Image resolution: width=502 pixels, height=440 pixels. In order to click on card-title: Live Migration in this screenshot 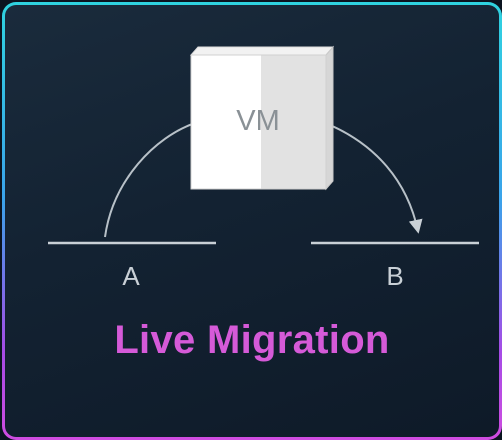, I will do `click(252, 340)`.